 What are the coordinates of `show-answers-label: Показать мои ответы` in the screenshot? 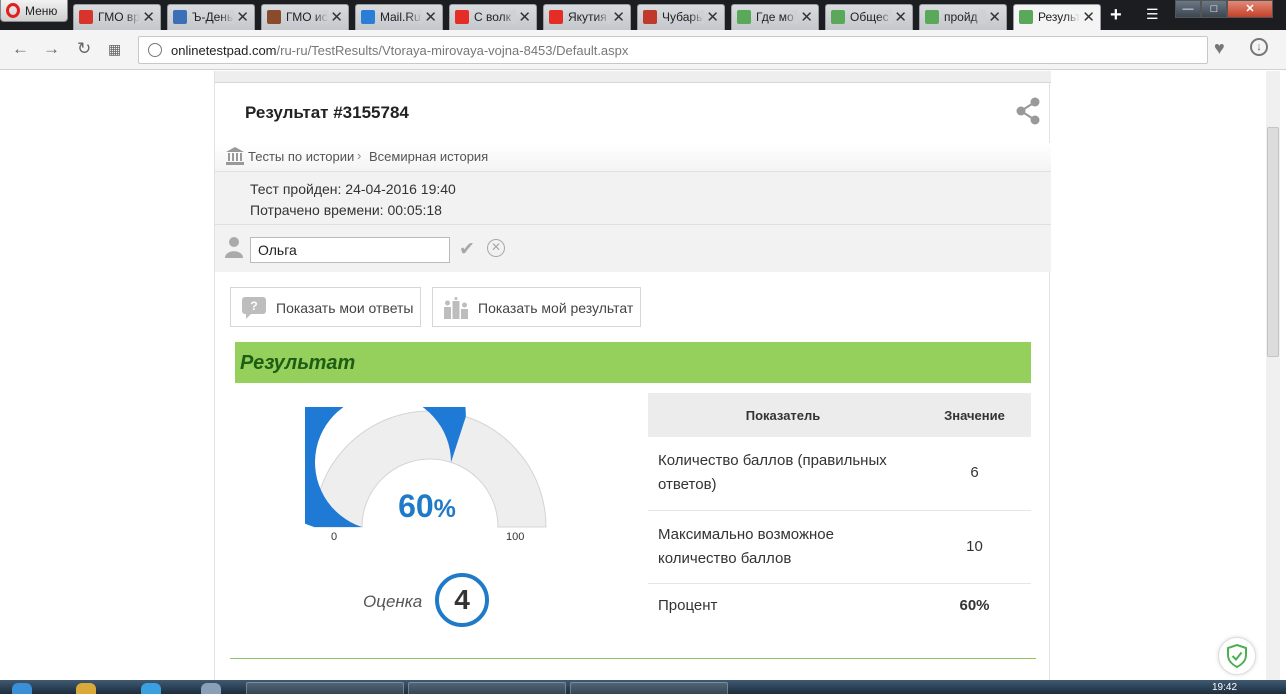 It's located at (345, 308).